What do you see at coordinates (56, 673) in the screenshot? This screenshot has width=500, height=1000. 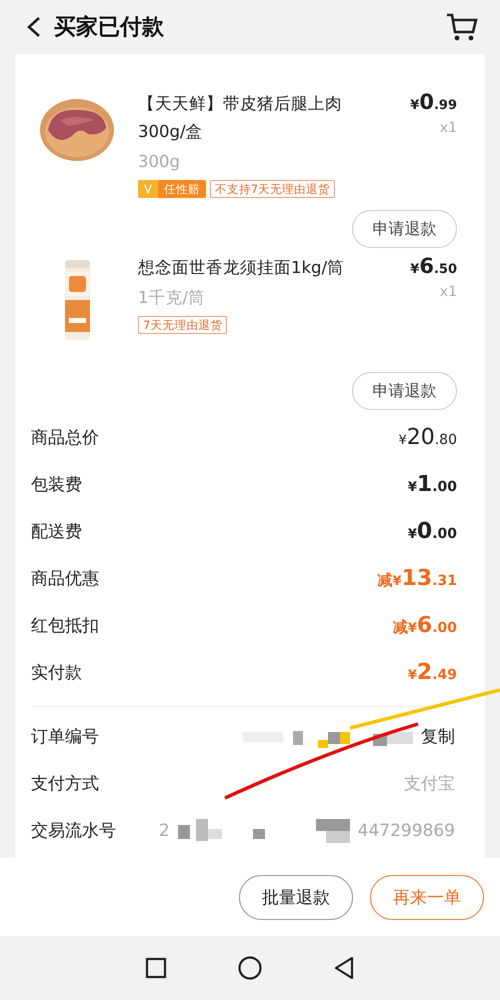 I see `summary-label: 实付款` at bounding box center [56, 673].